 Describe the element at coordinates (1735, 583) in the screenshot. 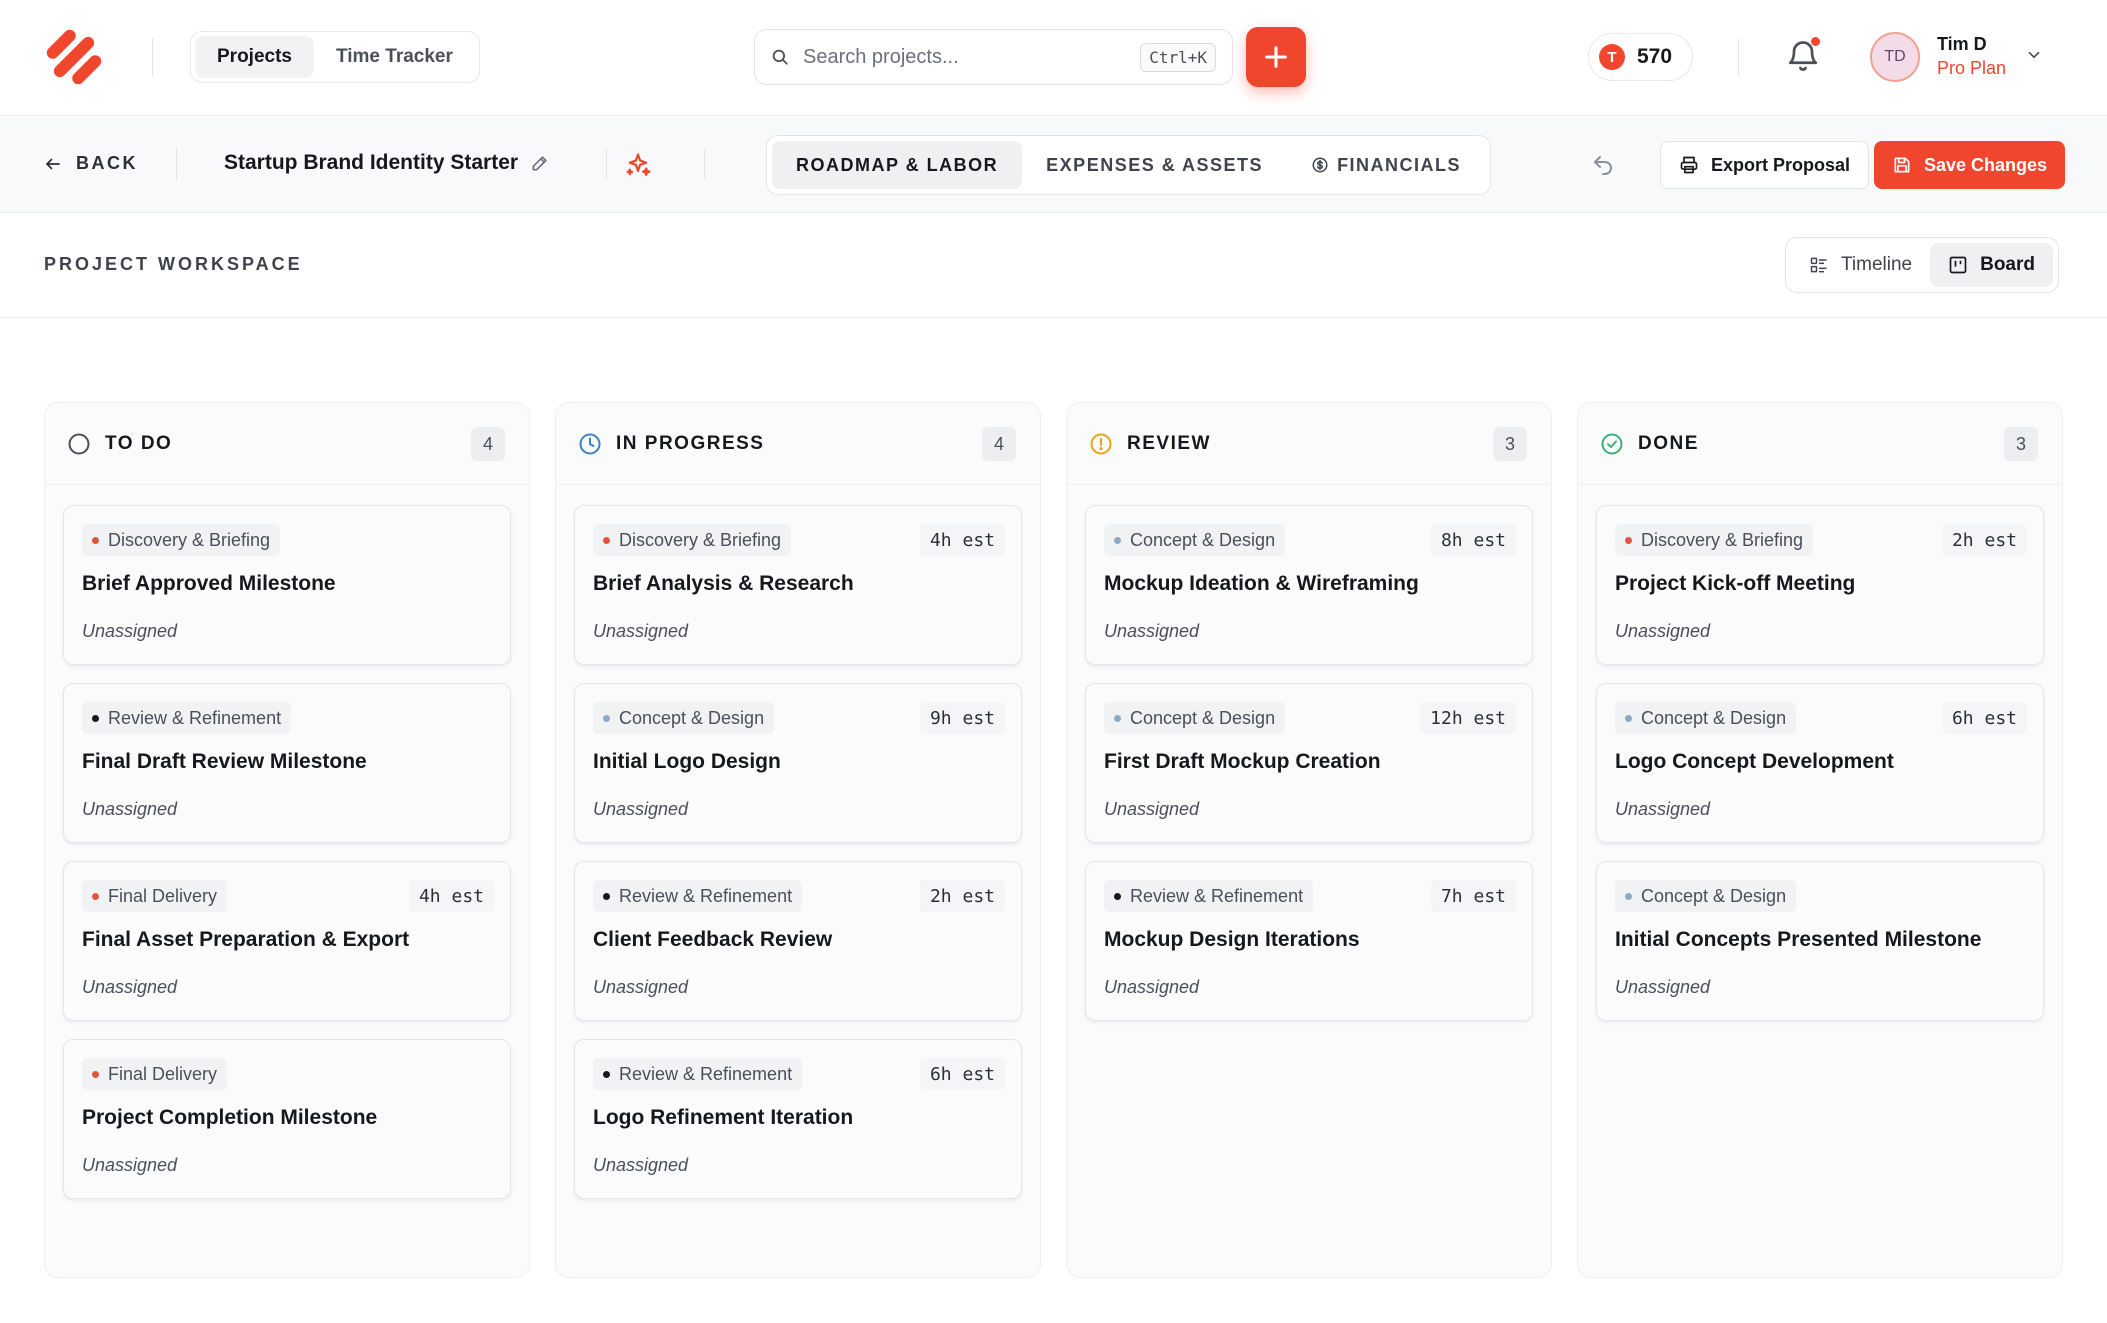

I see `task-title: Project Kick-off Meeting` at that location.